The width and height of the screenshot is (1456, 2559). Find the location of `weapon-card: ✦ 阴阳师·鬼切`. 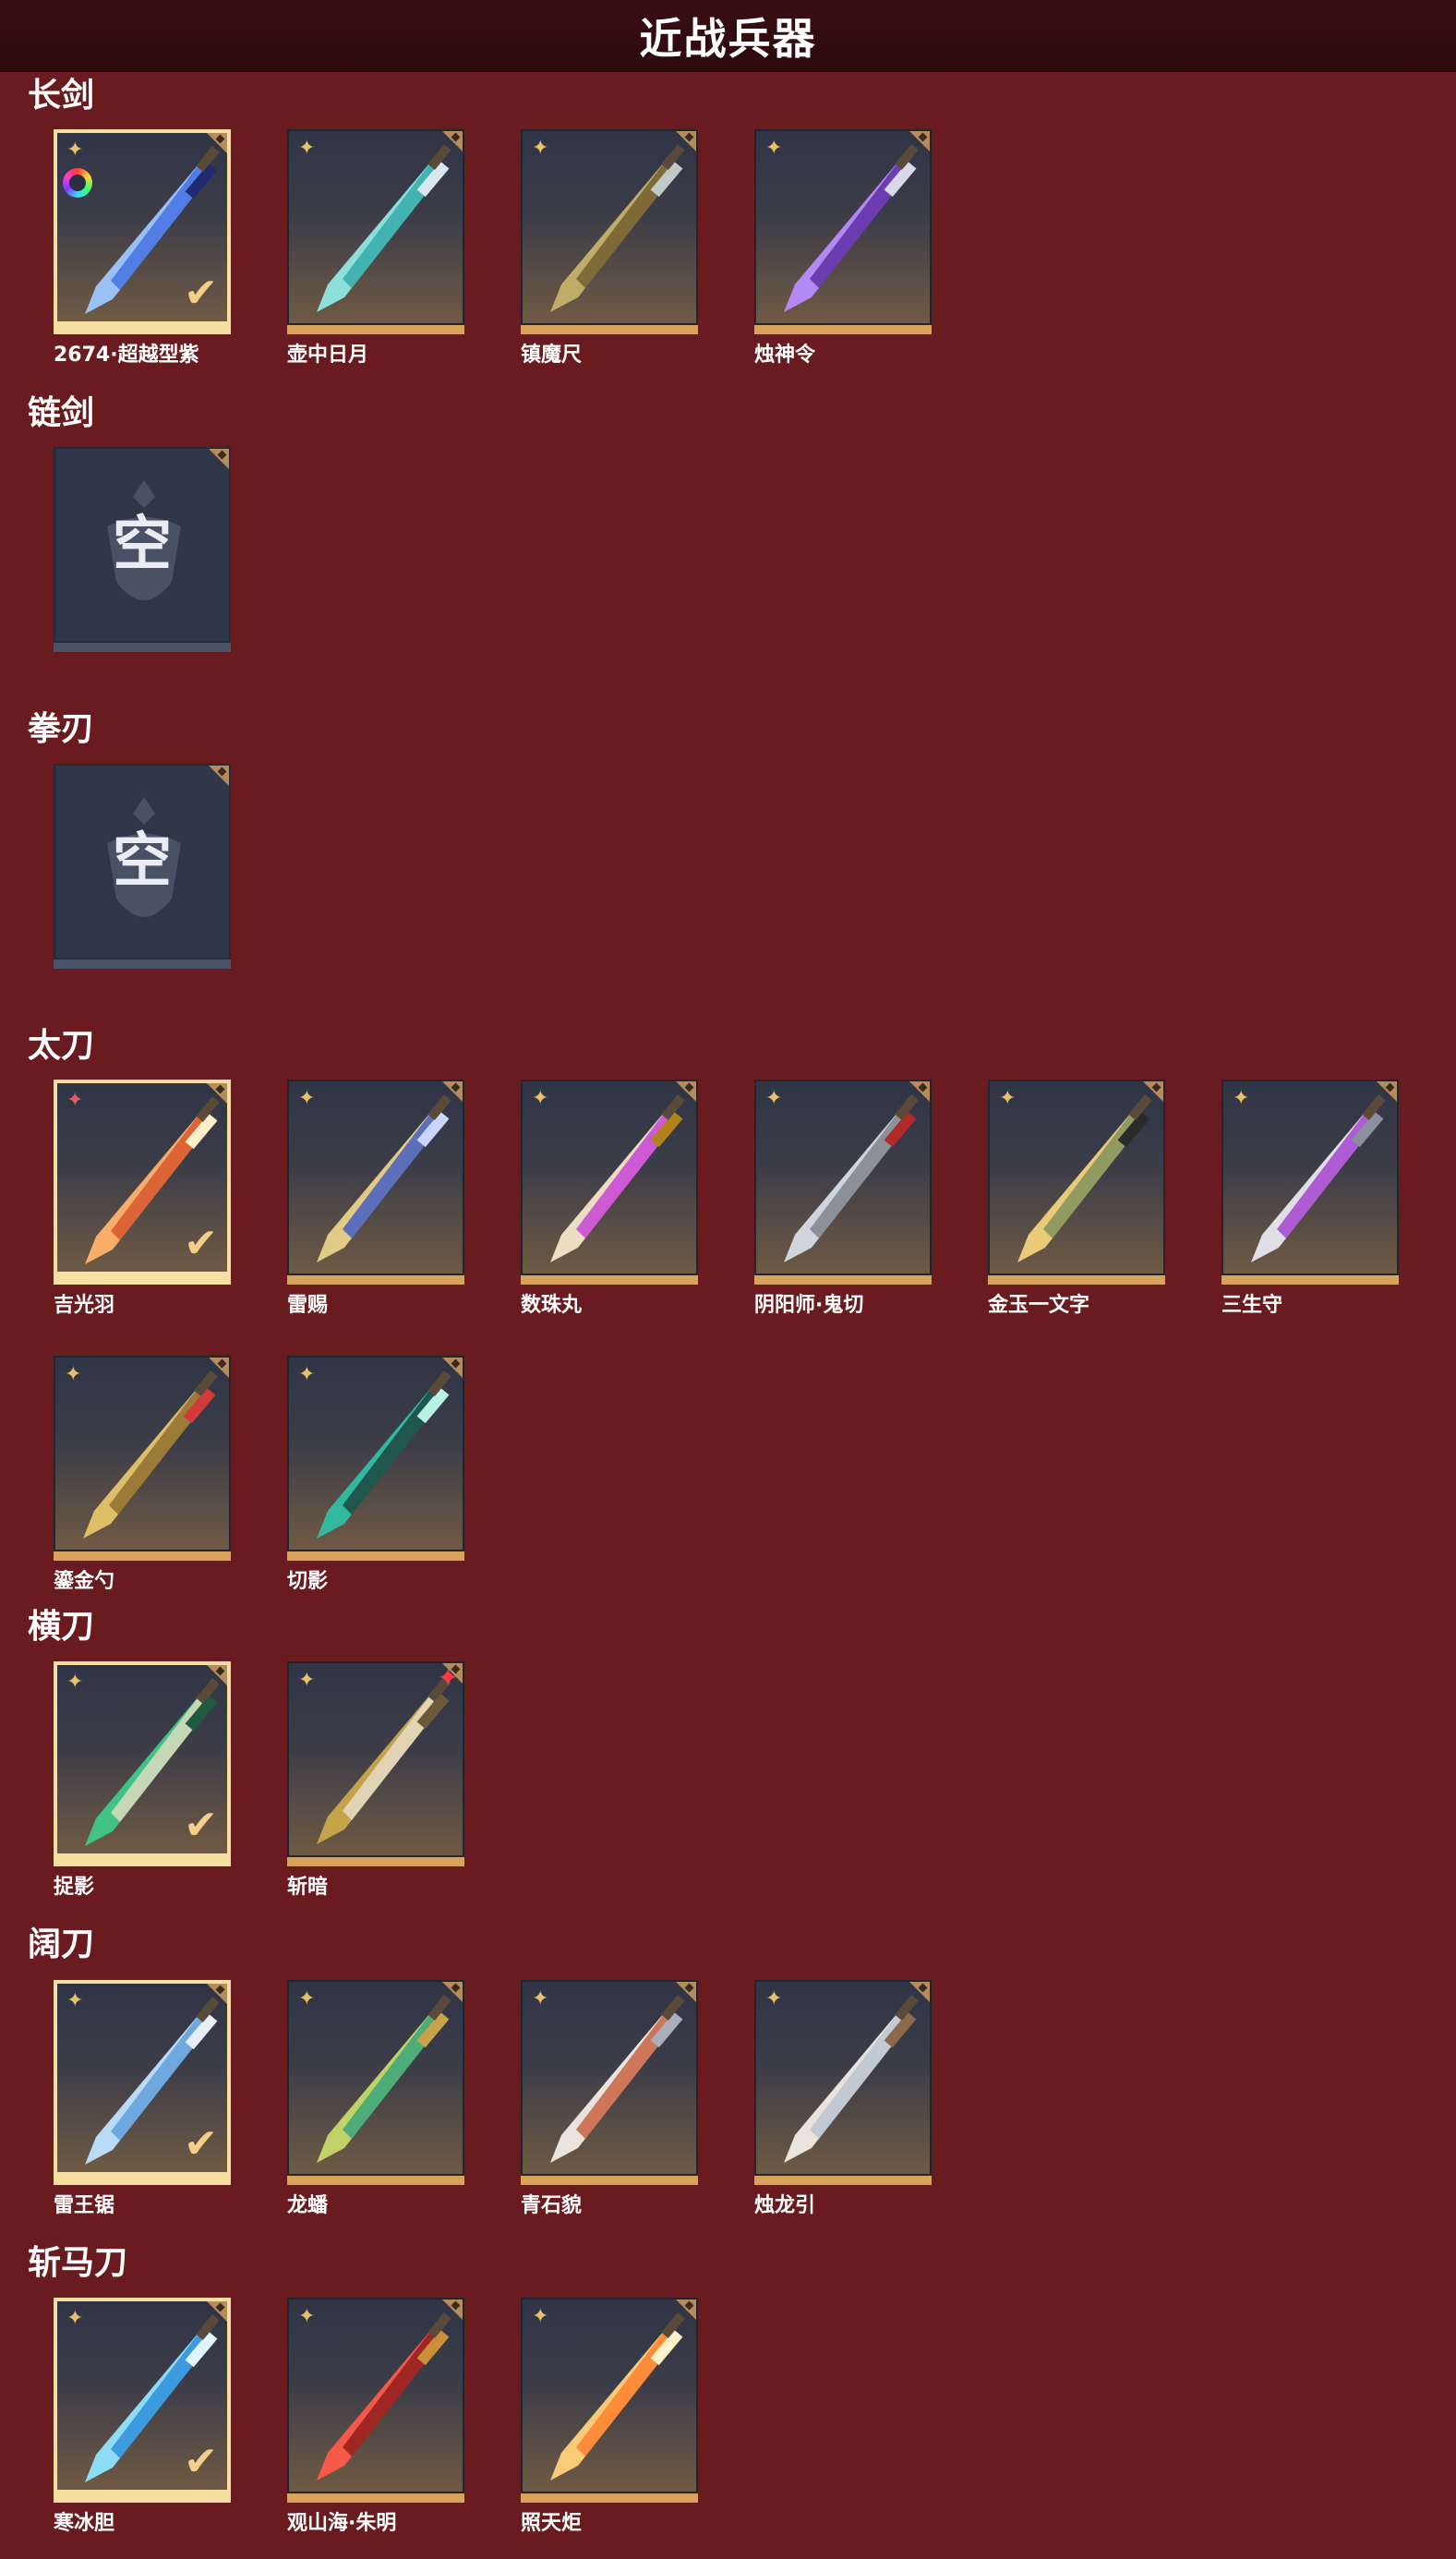

weapon-card: ✦ 阴阳师·鬼切 is located at coordinates (843, 1199).